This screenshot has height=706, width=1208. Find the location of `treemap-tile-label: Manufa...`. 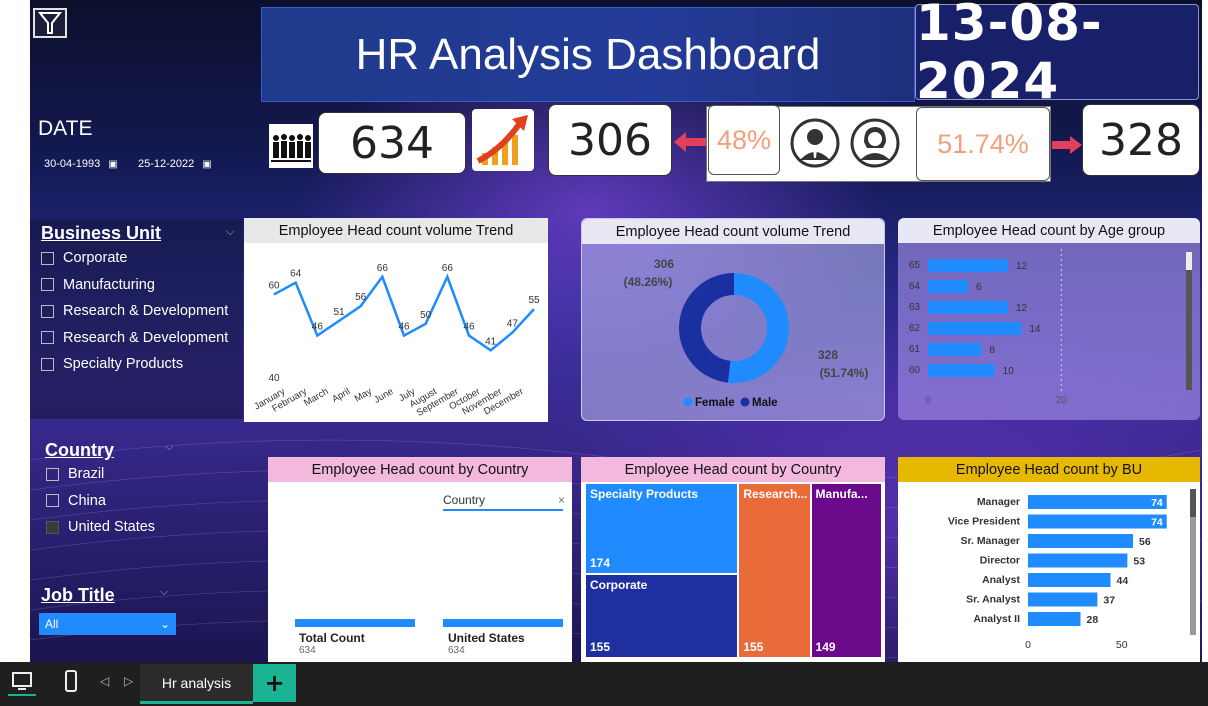

treemap-tile-label: Manufa... is located at coordinates (841, 494).